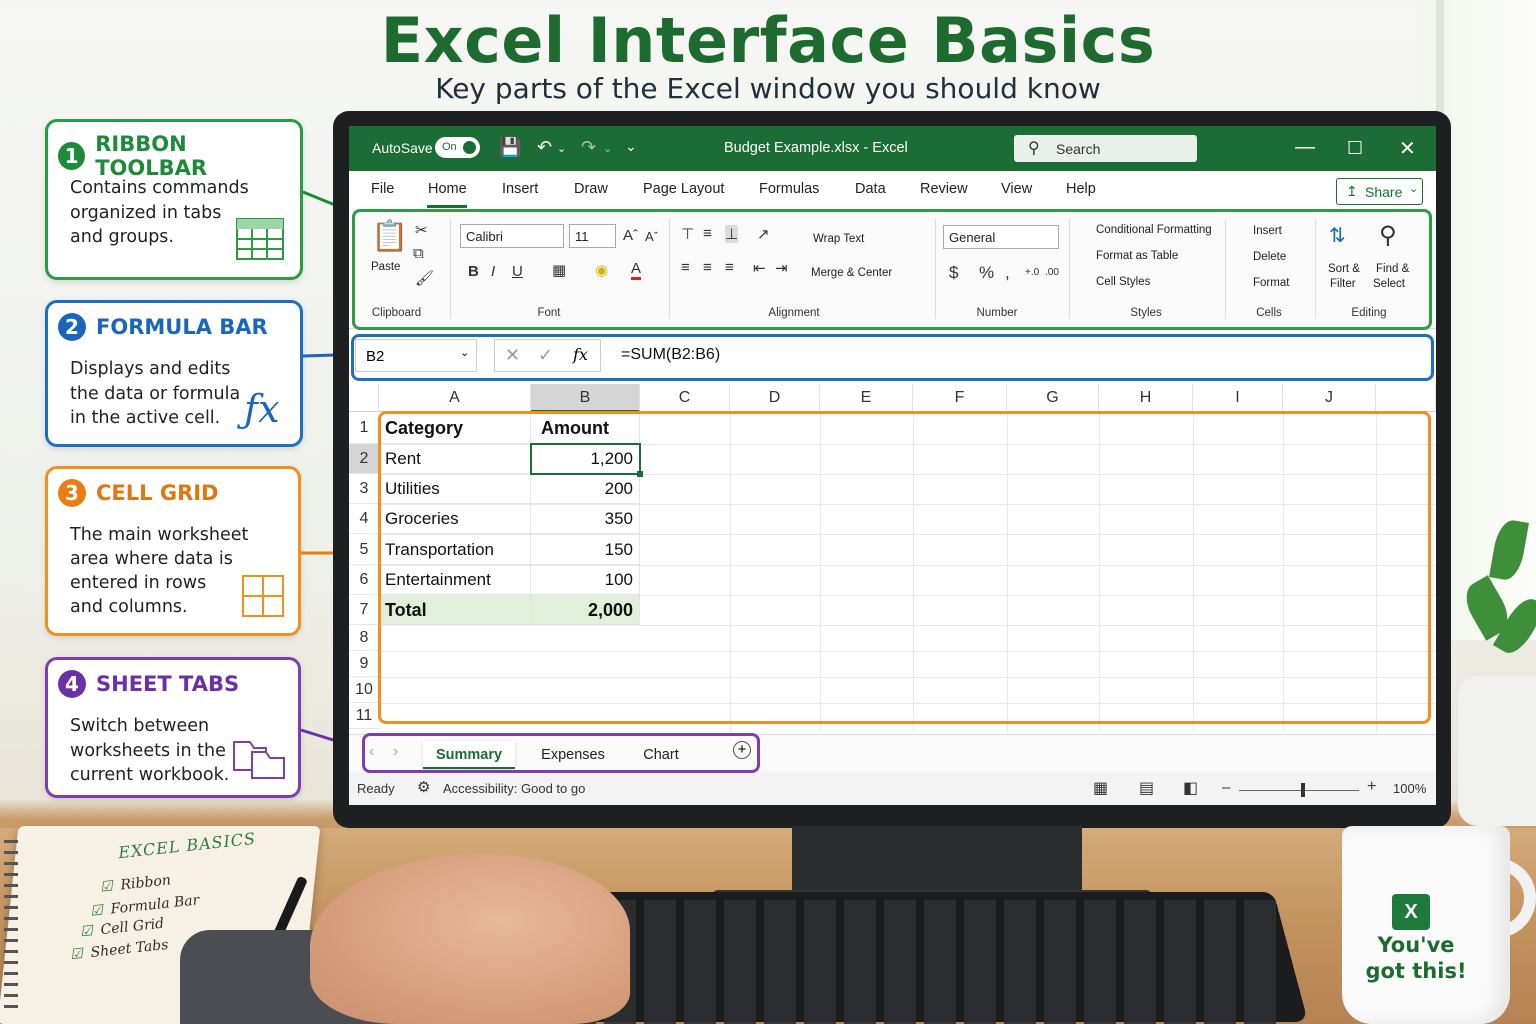 This screenshot has width=1536, height=1024. What do you see at coordinates (1409, 788) in the screenshot?
I see `zoom-level: 100%` at bounding box center [1409, 788].